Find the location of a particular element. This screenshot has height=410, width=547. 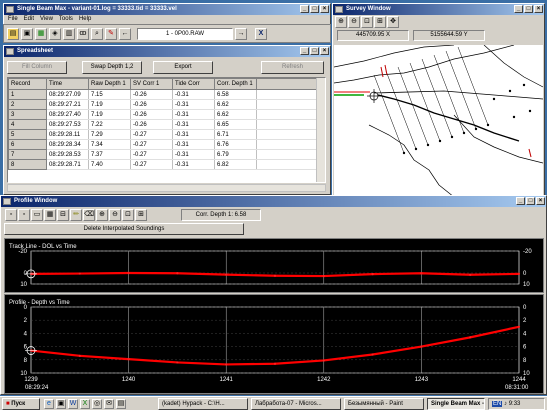

zoom-window-icon: ⊡ is located at coordinates (367, 22).